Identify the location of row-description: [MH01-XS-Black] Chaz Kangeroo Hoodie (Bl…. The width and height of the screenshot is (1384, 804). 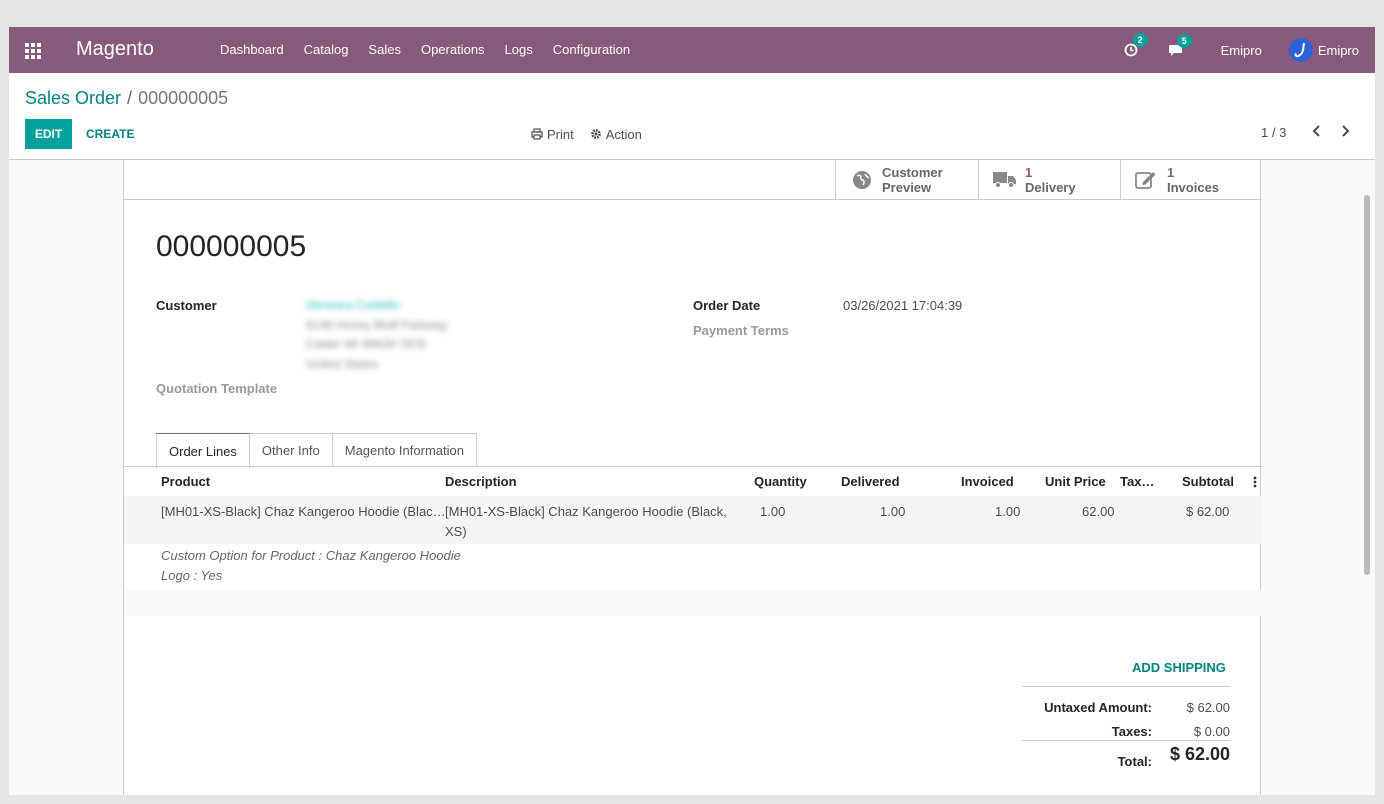
(586, 522).